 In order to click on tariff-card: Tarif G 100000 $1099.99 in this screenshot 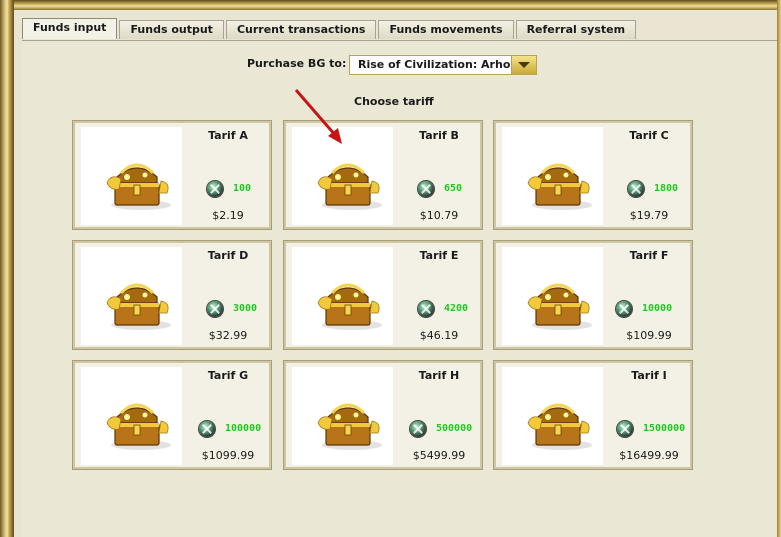, I will do `click(172, 415)`.